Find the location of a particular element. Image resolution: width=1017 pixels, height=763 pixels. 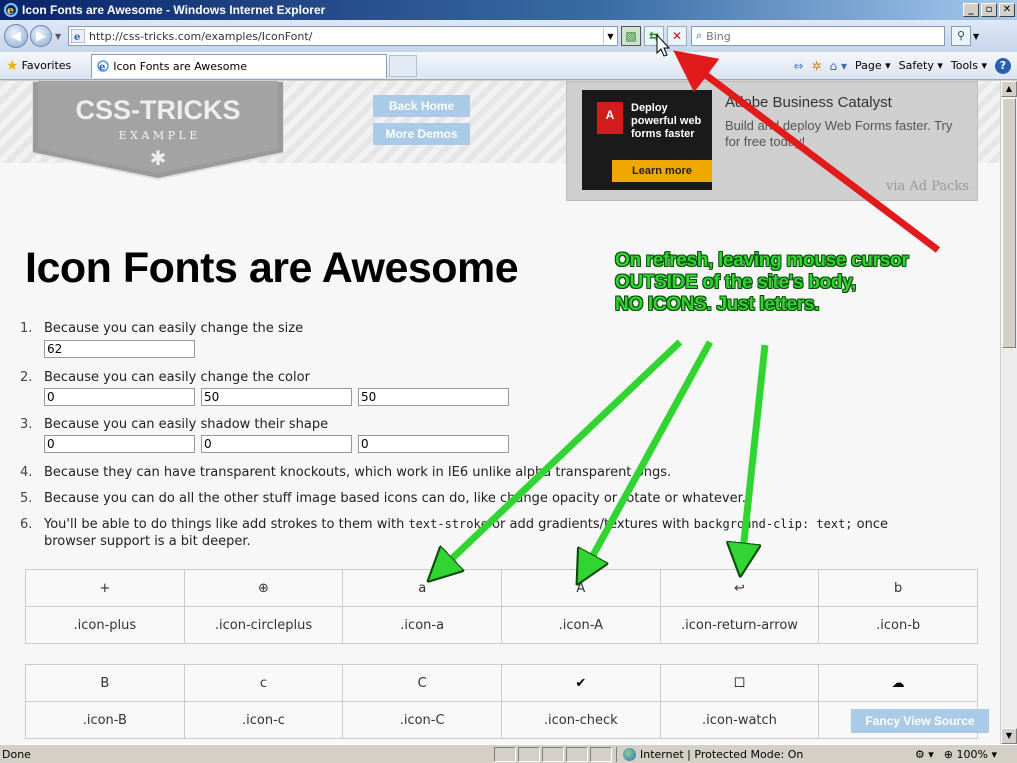

annotation-line: On refresh, leaving mouse cursor is located at coordinates (762, 260).